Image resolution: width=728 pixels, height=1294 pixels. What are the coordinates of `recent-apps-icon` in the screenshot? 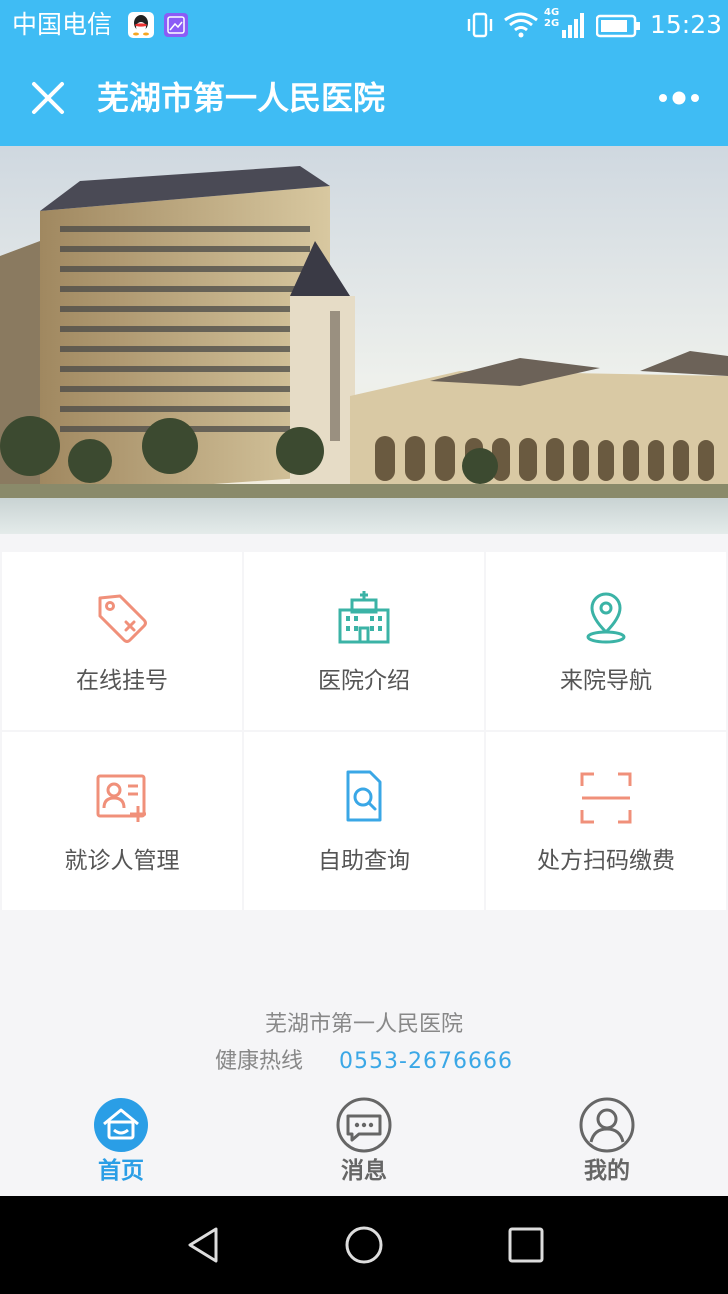 It's located at (526, 1245).